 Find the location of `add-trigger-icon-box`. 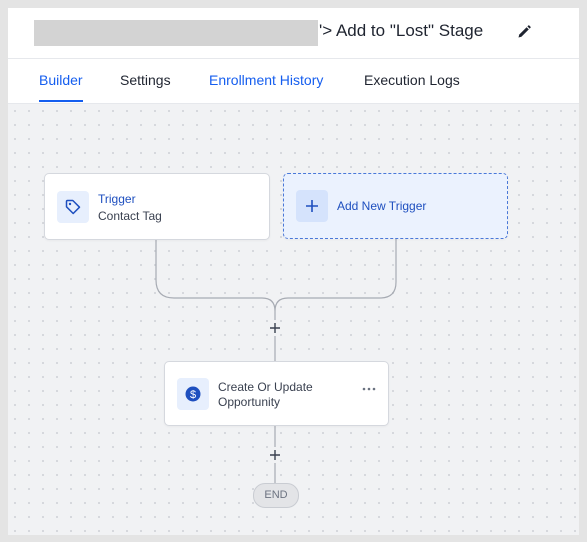

add-trigger-icon-box is located at coordinates (312, 206).